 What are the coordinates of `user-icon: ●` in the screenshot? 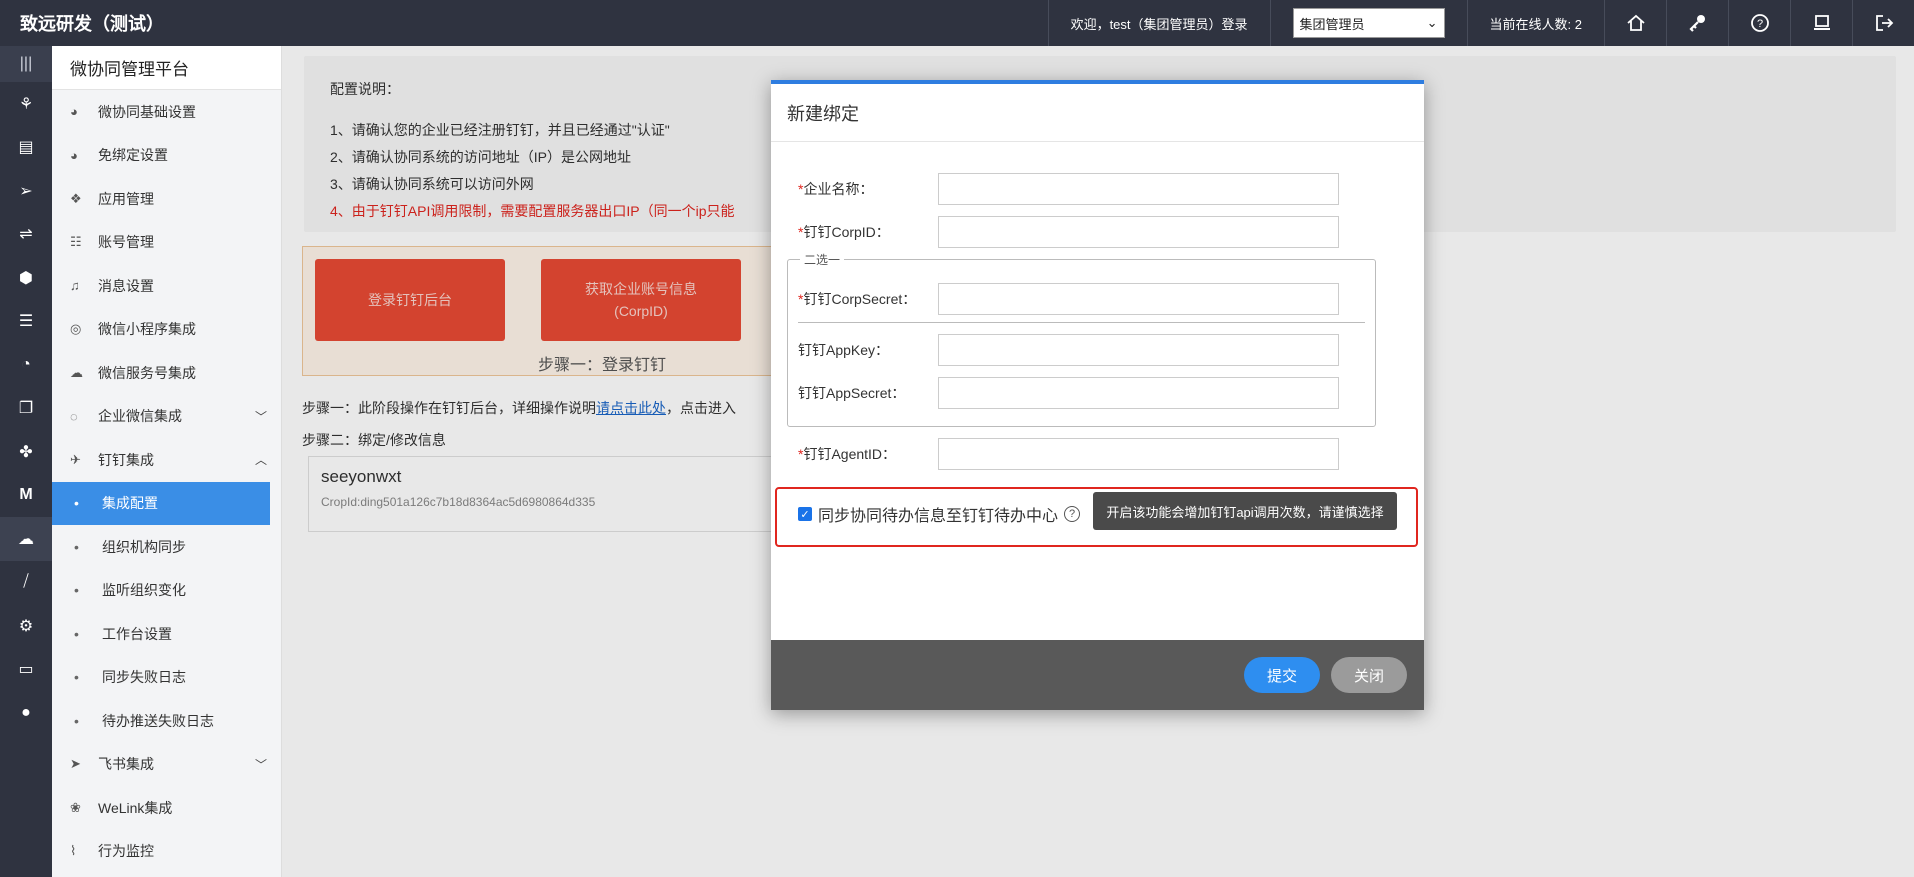 It's located at (26, 713).